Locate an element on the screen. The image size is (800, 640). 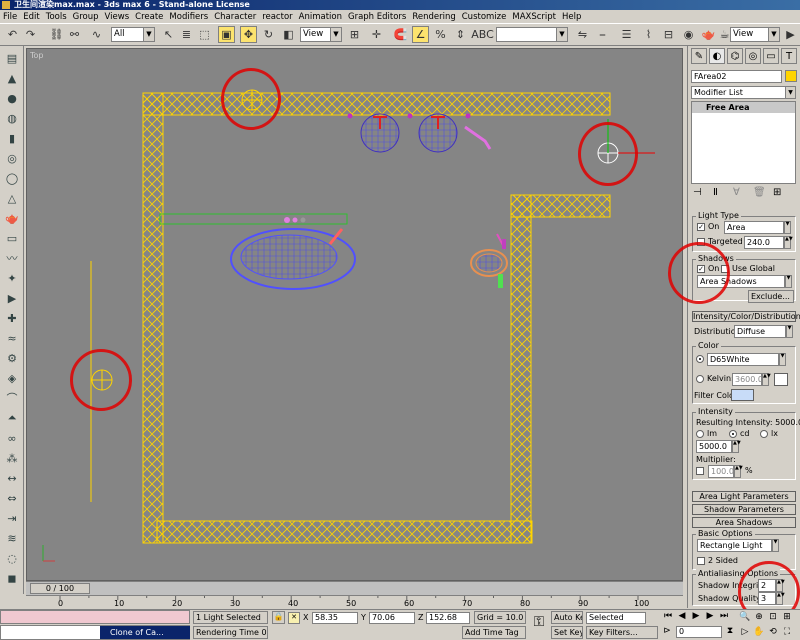
cylinder-icon: ▮ is located at coordinates (12, 138).